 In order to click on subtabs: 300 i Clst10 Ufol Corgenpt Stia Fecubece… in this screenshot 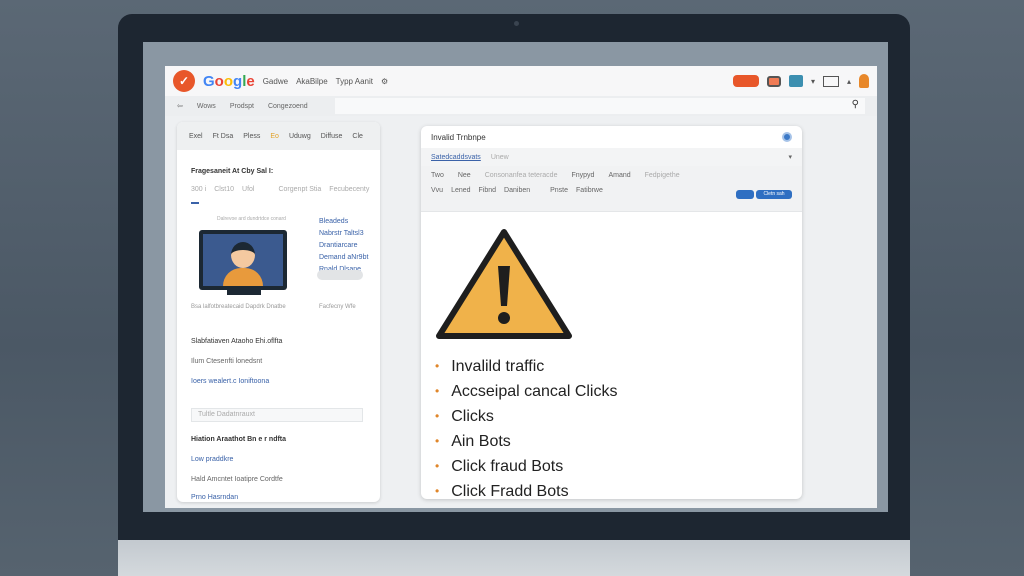, I will do `click(280, 189)`.